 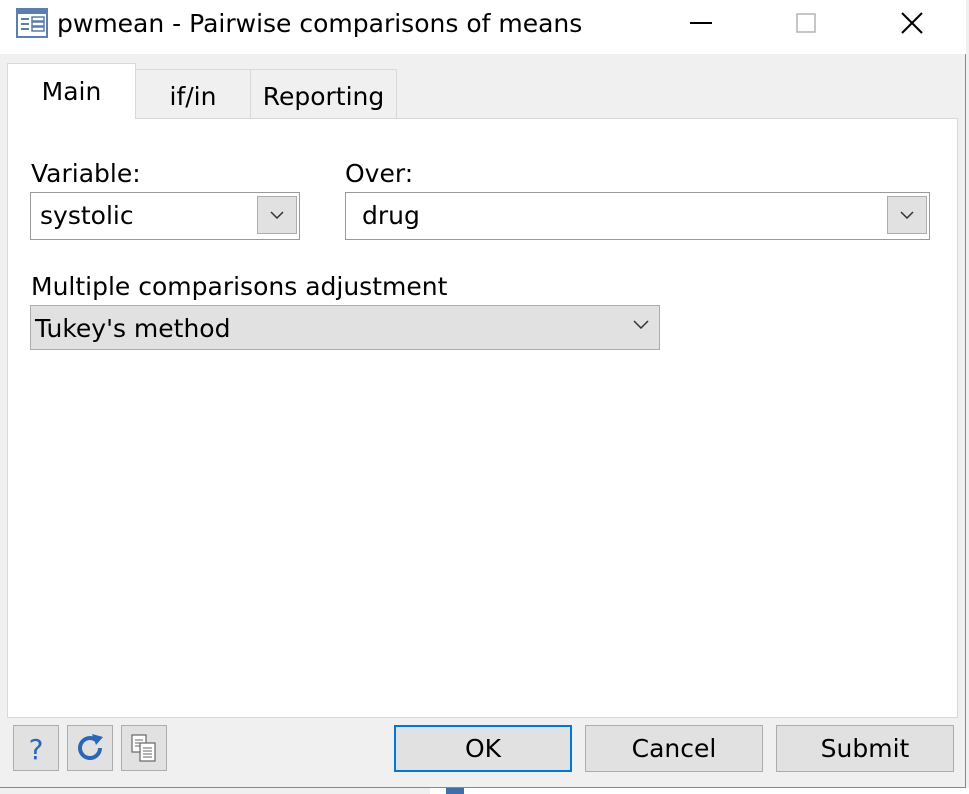 I want to click on tab-reporting: Reporting, so click(x=323, y=93).